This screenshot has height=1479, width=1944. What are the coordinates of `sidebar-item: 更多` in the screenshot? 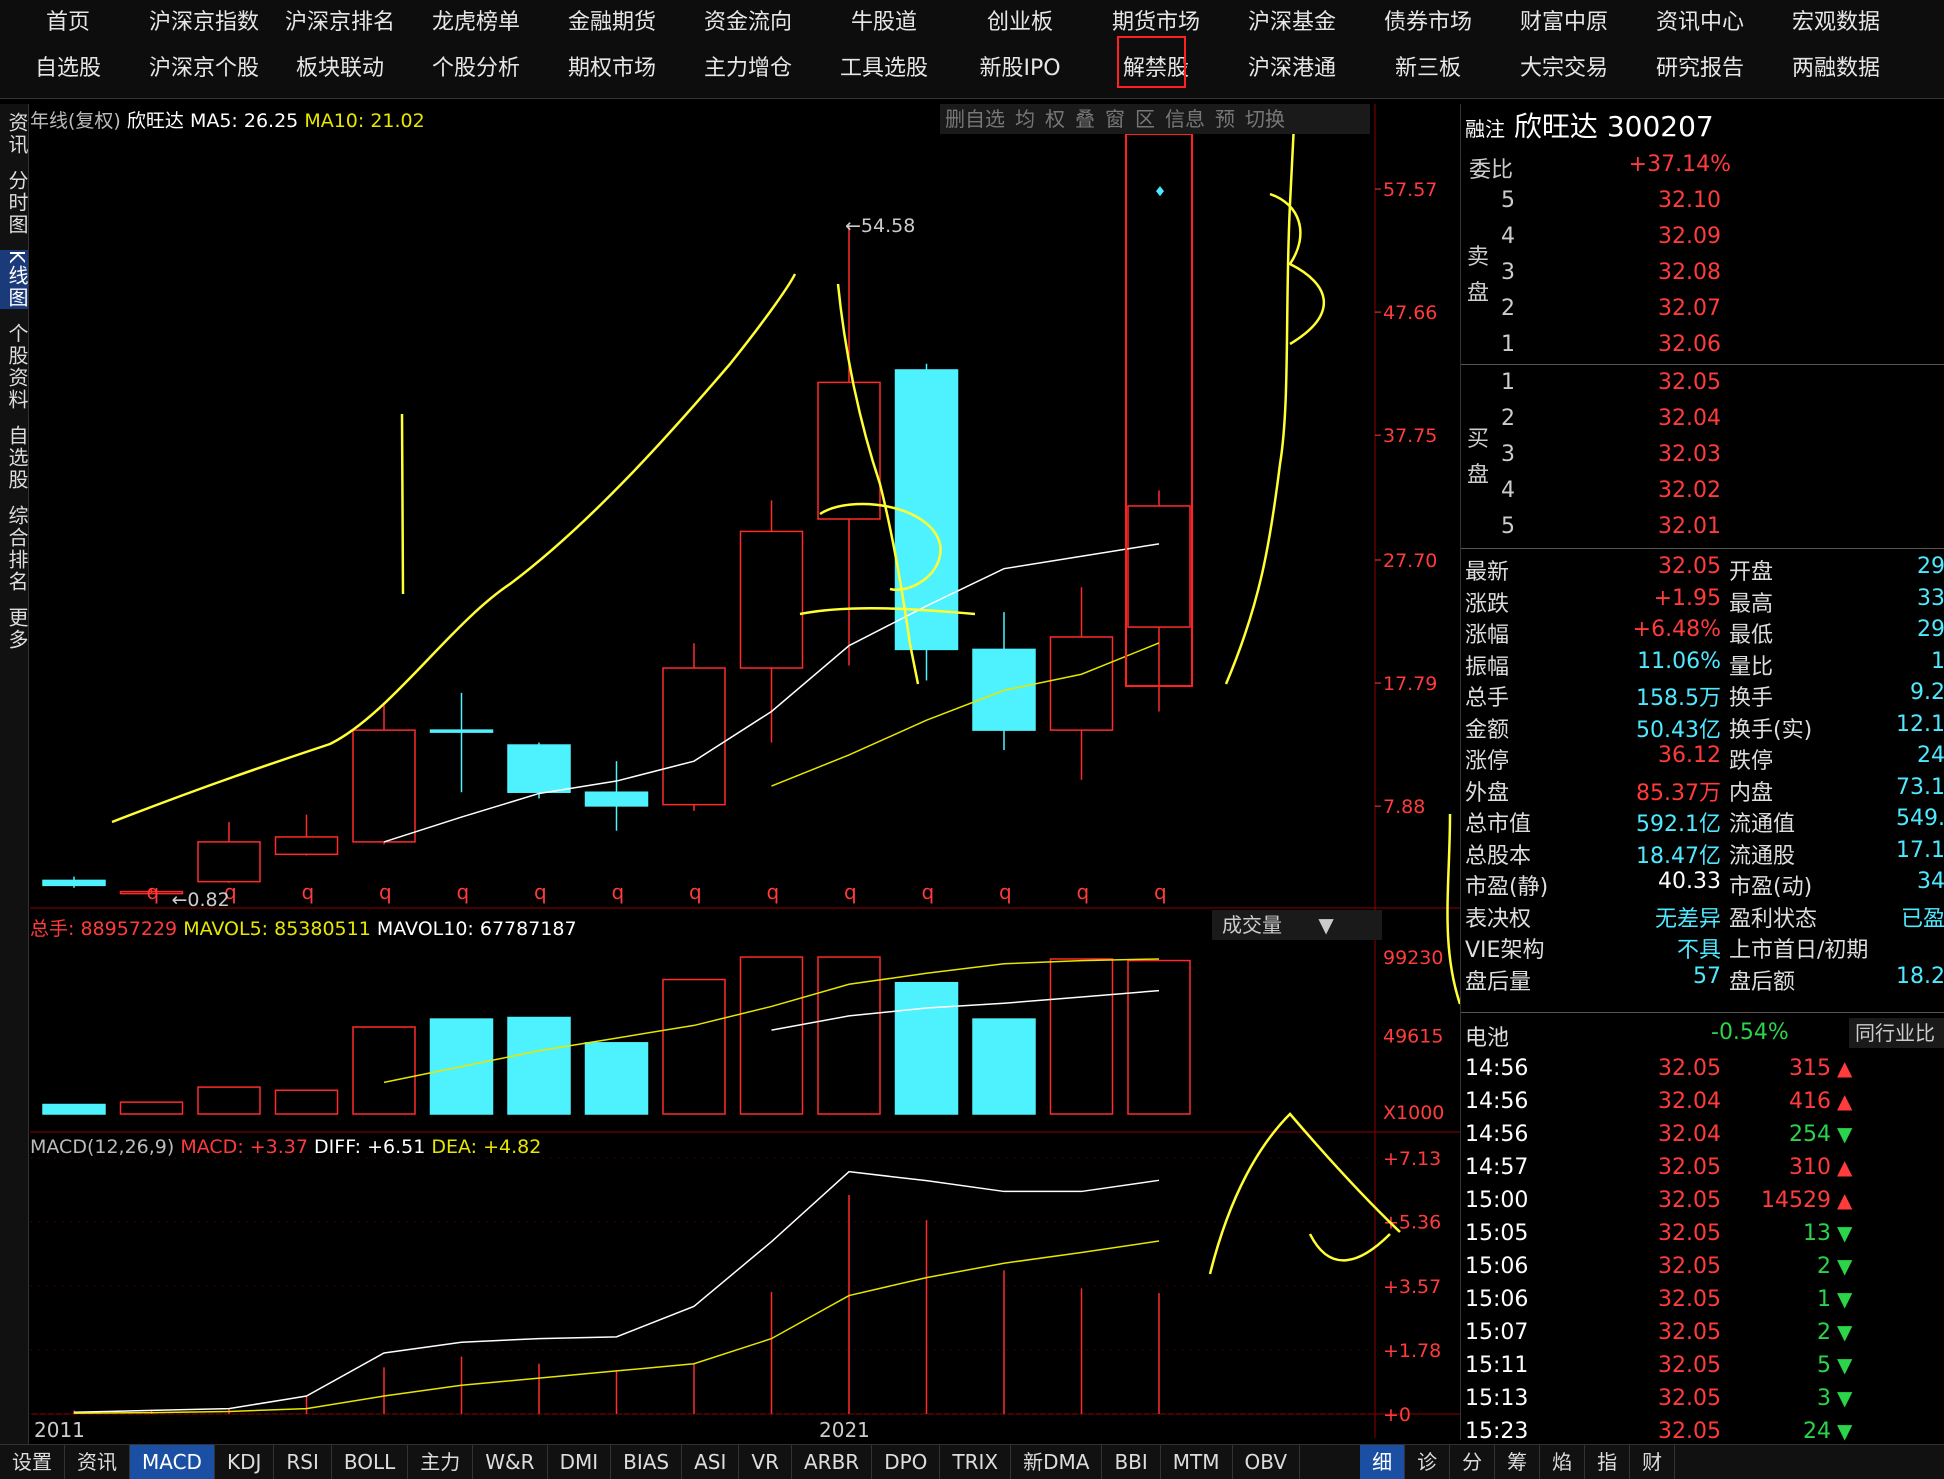 It's located at (14, 629).